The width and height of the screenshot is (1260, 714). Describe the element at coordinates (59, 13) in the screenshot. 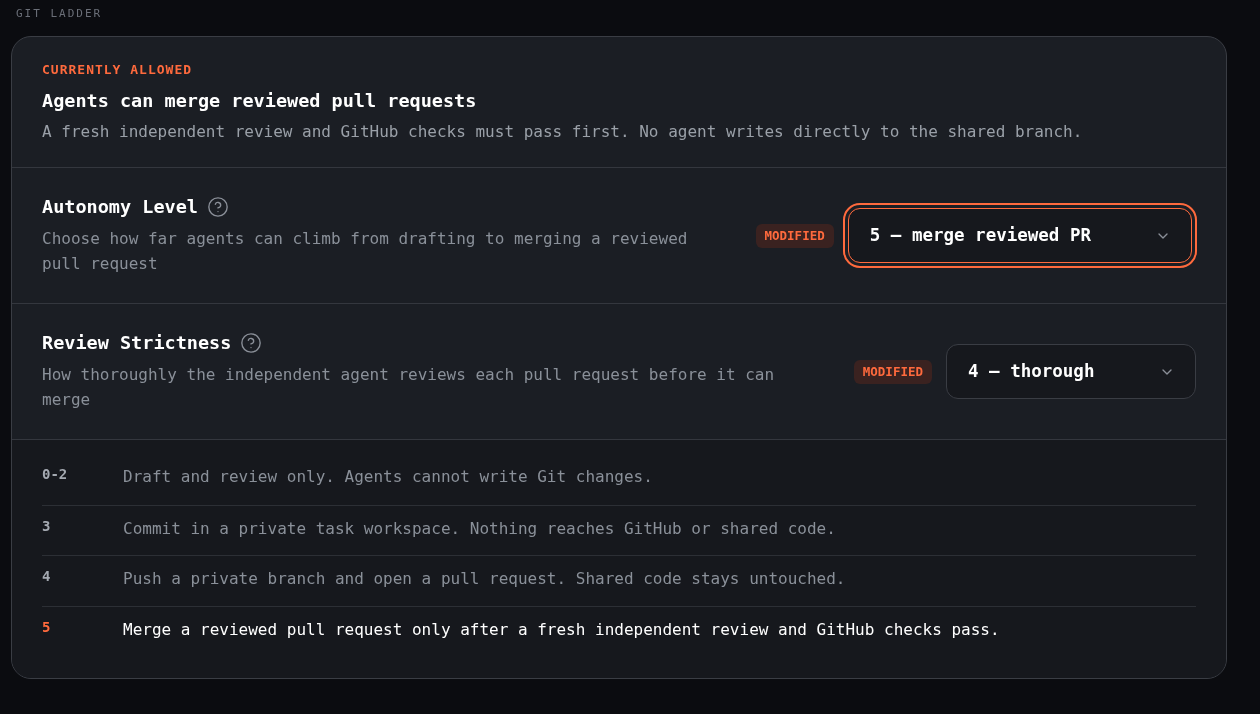

I see `section-heading: GIT LADDER` at that location.